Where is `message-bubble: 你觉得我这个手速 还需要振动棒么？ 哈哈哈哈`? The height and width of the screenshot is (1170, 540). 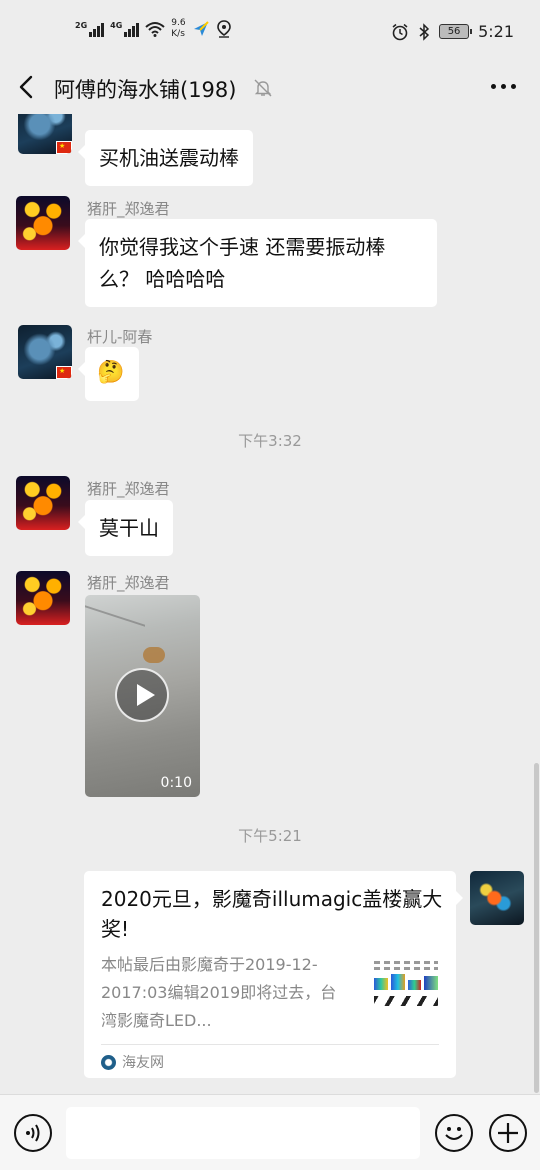 message-bubble: 你觉得我这个手速 还需要振动棒么？ 哈哈哈哈 is located at coordinates (257, 263).